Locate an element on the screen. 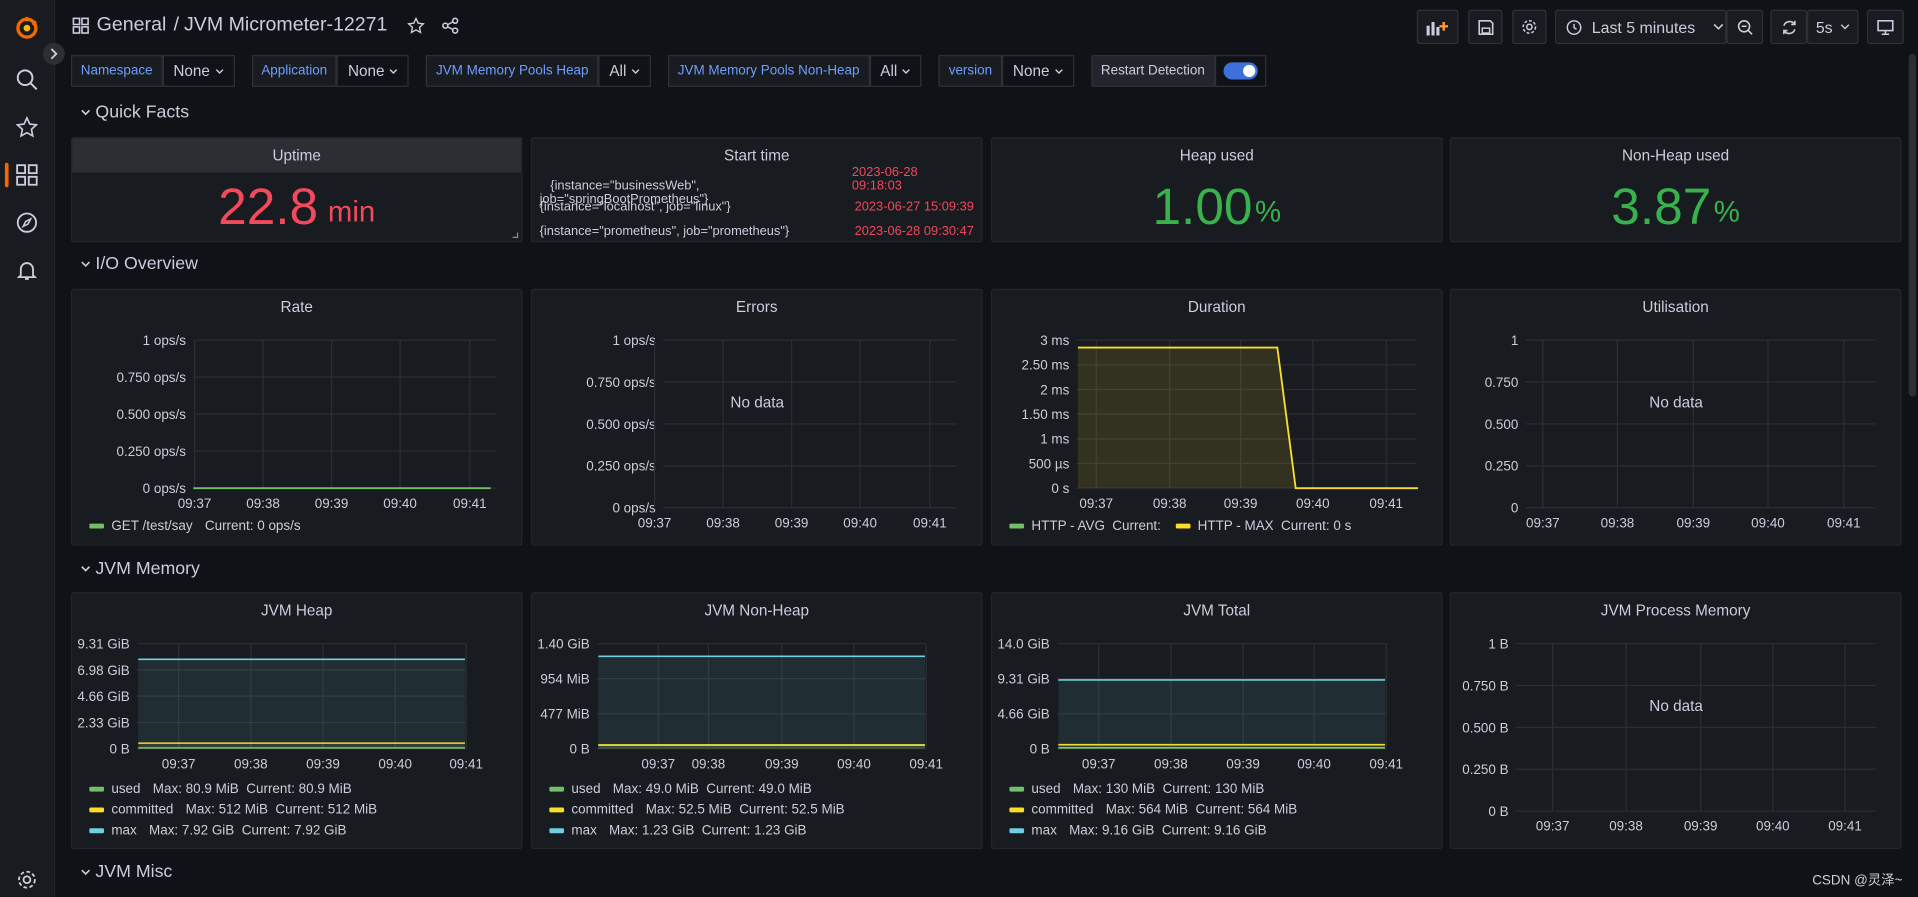 The height and width of the screenshot is (897, 1918). time-range-label: Last 5 minutes is located at coordinates (1643, 27).